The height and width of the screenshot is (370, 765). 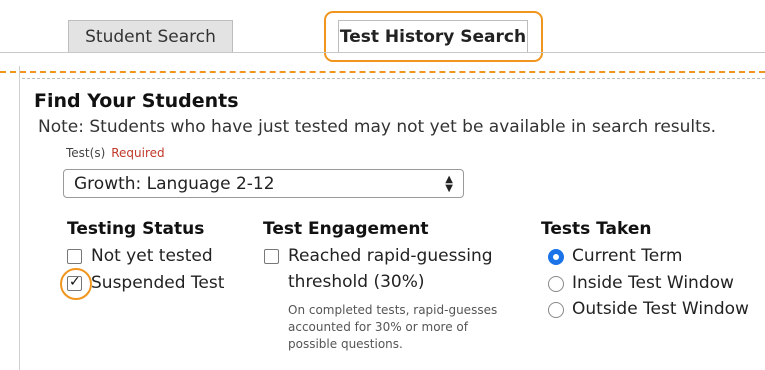 What do you see at coordinates (393, 78) in the screenshot?
I see `section-divider` at bounding box center [393, 78].